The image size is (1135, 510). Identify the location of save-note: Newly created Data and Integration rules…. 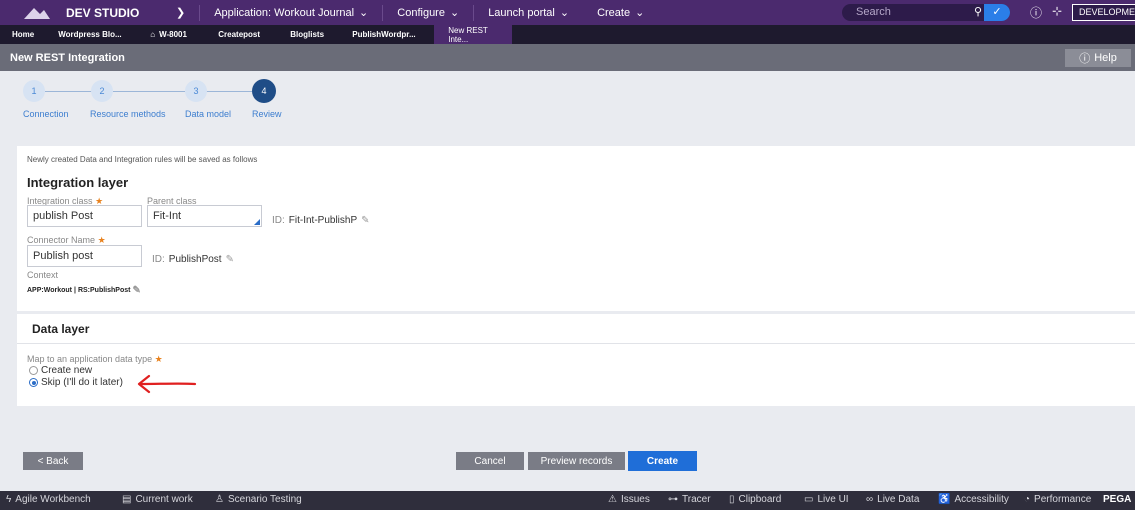
(142, 159).